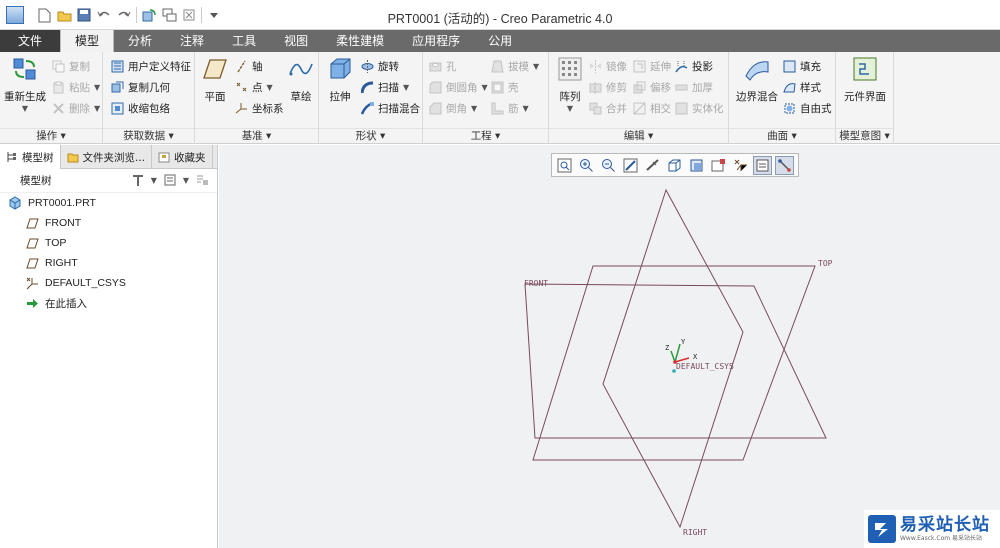 Image resolution: width=1000 pixels, height=548 pixels. What do you see at coordinates (652, 87) in the screenshot?
I see `offset-button: 偏移` at bounding box center [652, 87].